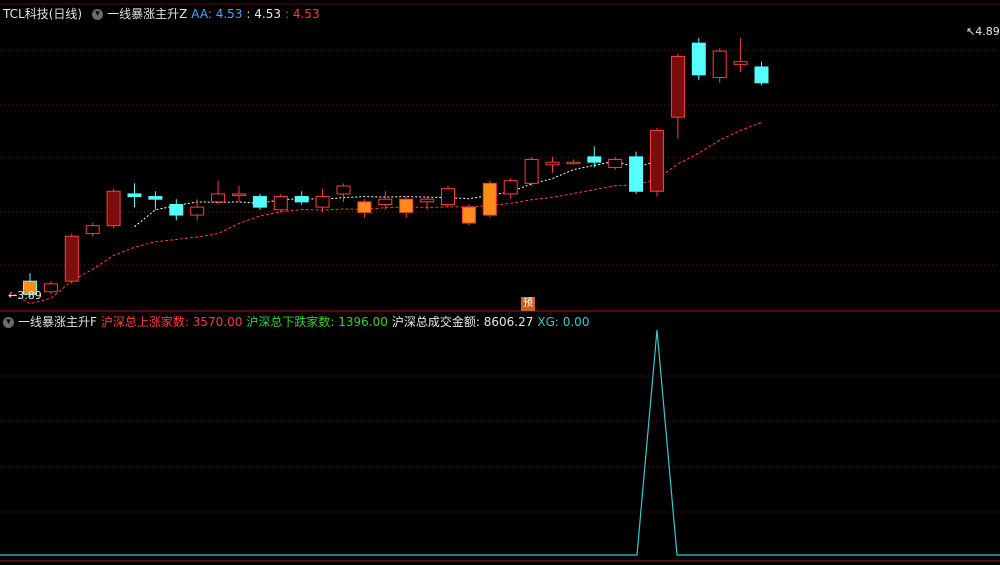 The height and width of the screenshot is (565, 1000). Describe the element at coordinates (42, 14) in the screenshot. I see `stock-name: TCL科技(日线)` at that location.